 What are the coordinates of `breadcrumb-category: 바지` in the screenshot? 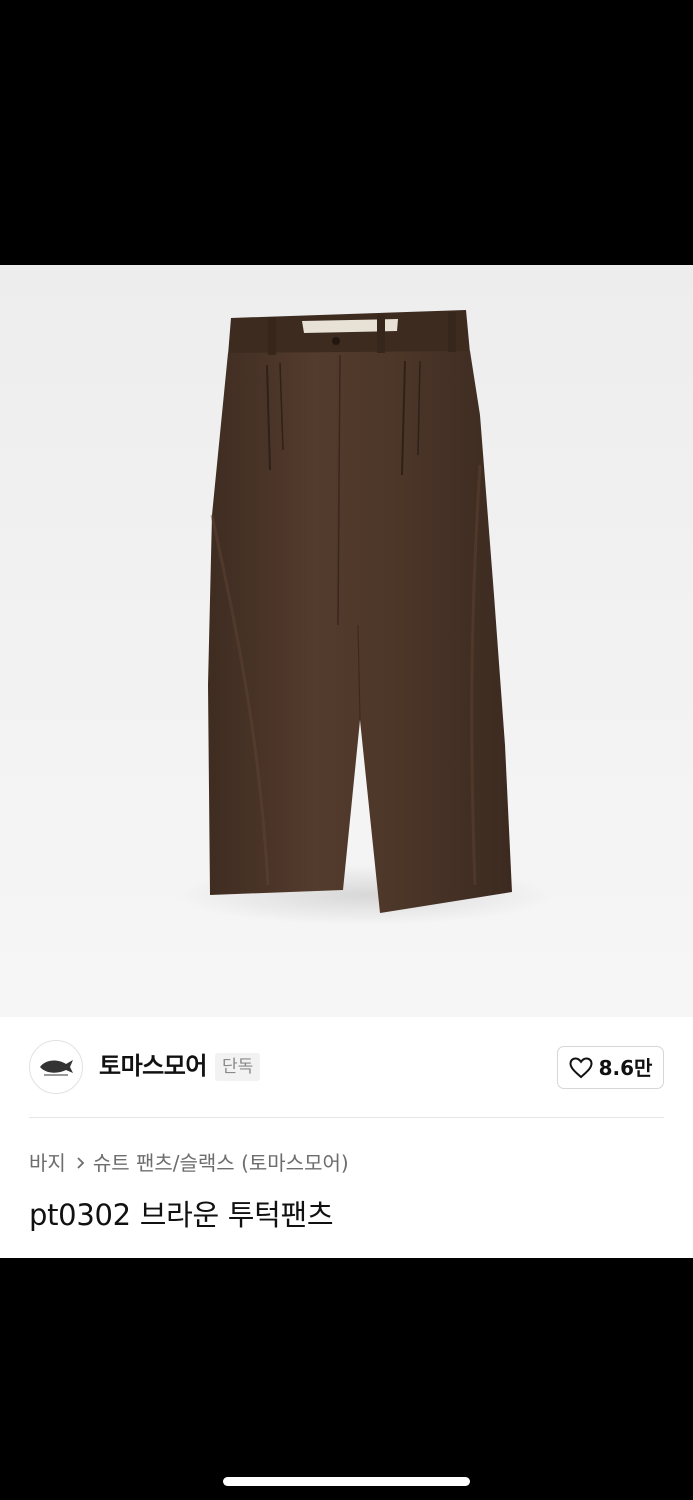 It's located at (47, 1163).